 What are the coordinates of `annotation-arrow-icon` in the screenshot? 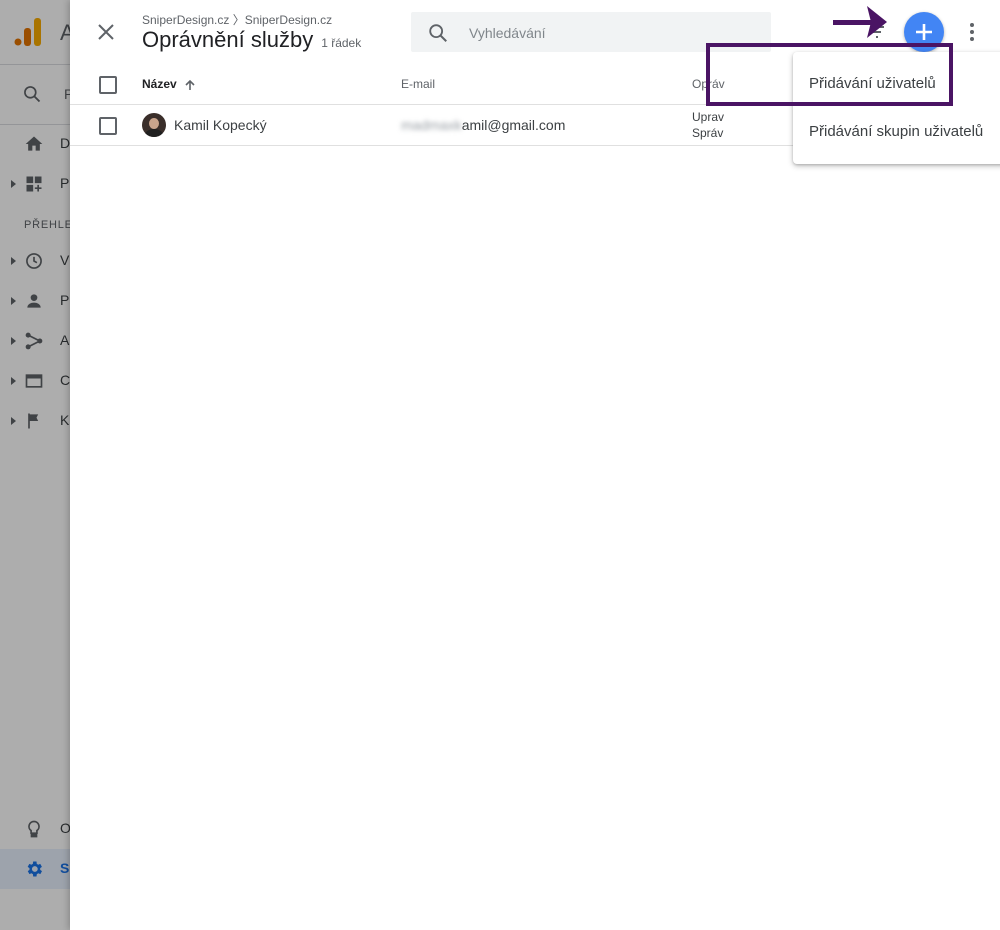 It's located at (860, 22).